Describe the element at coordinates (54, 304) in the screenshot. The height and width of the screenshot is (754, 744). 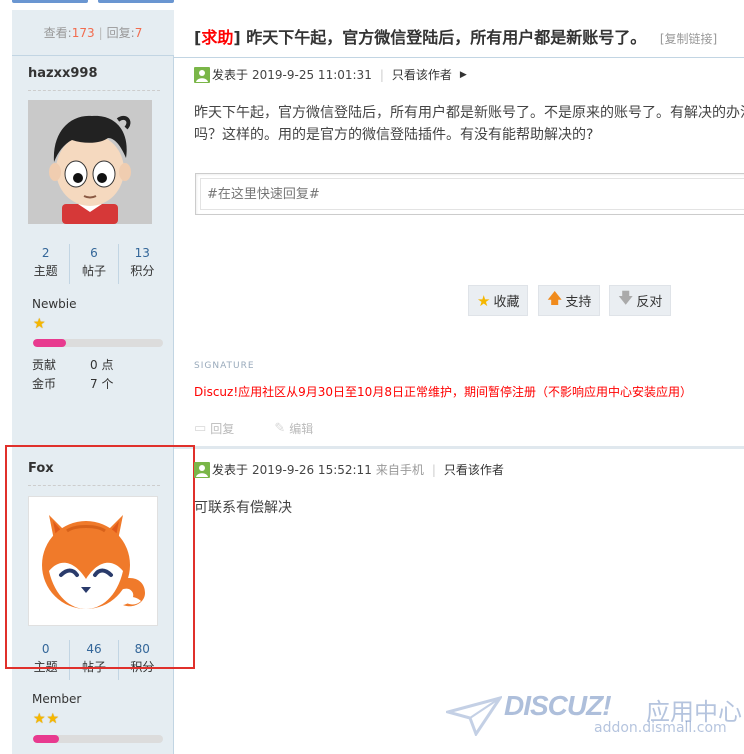
I see `user-level: Newbie` at that location.